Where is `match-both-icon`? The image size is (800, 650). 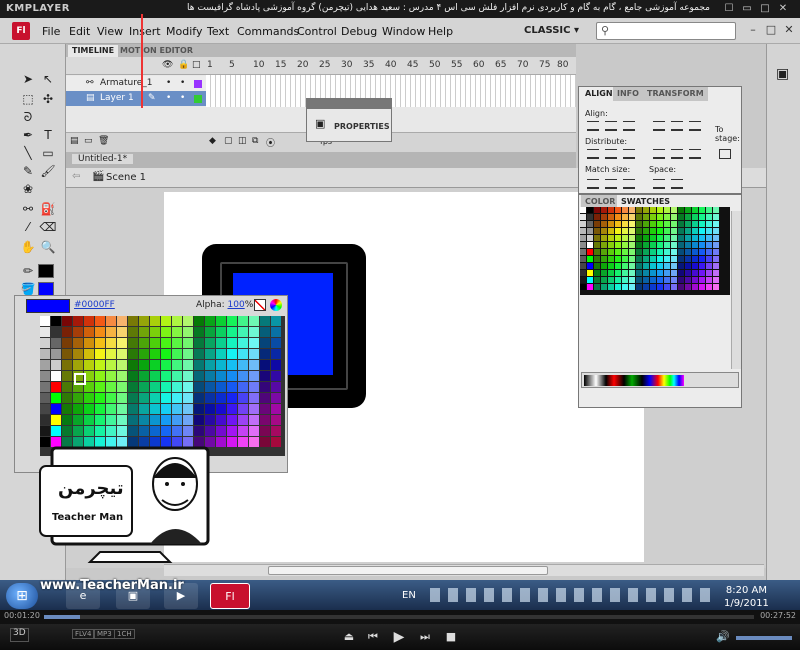
match-both-icon is located at coordinates (629, 184).